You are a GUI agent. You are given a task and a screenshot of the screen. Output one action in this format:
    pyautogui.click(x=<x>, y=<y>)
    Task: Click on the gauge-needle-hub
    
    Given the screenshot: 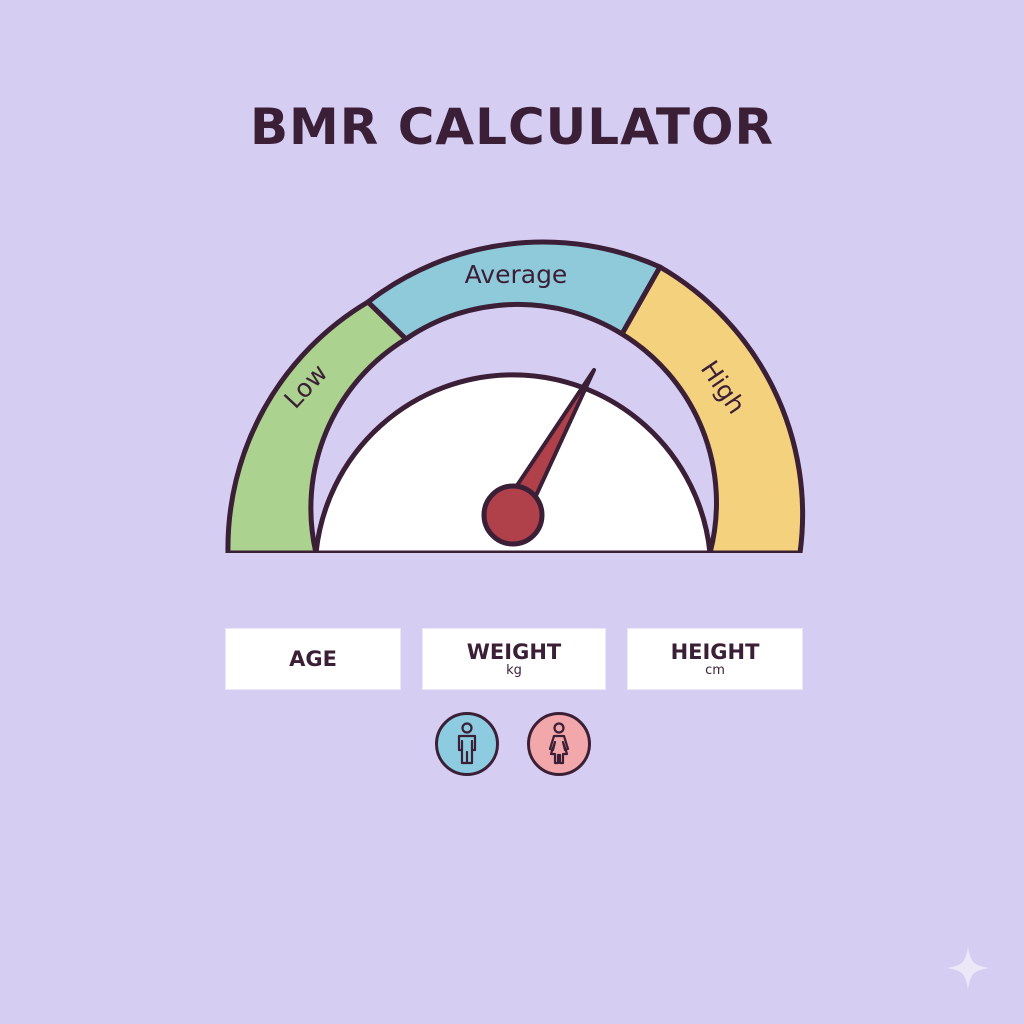 What is the action you would take?
    pyautogui.click(x=513, y=515)
    